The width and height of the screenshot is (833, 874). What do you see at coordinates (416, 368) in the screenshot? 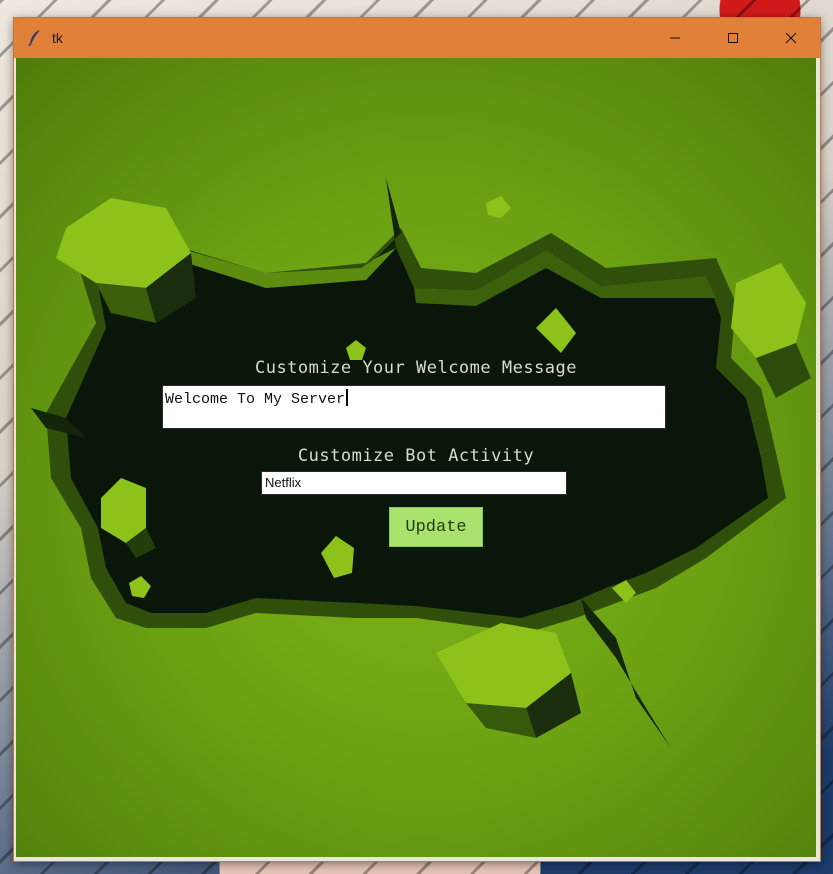
I see `welcome-message-label: Customize Your Welcome Message` at bounding box center [416, 368].